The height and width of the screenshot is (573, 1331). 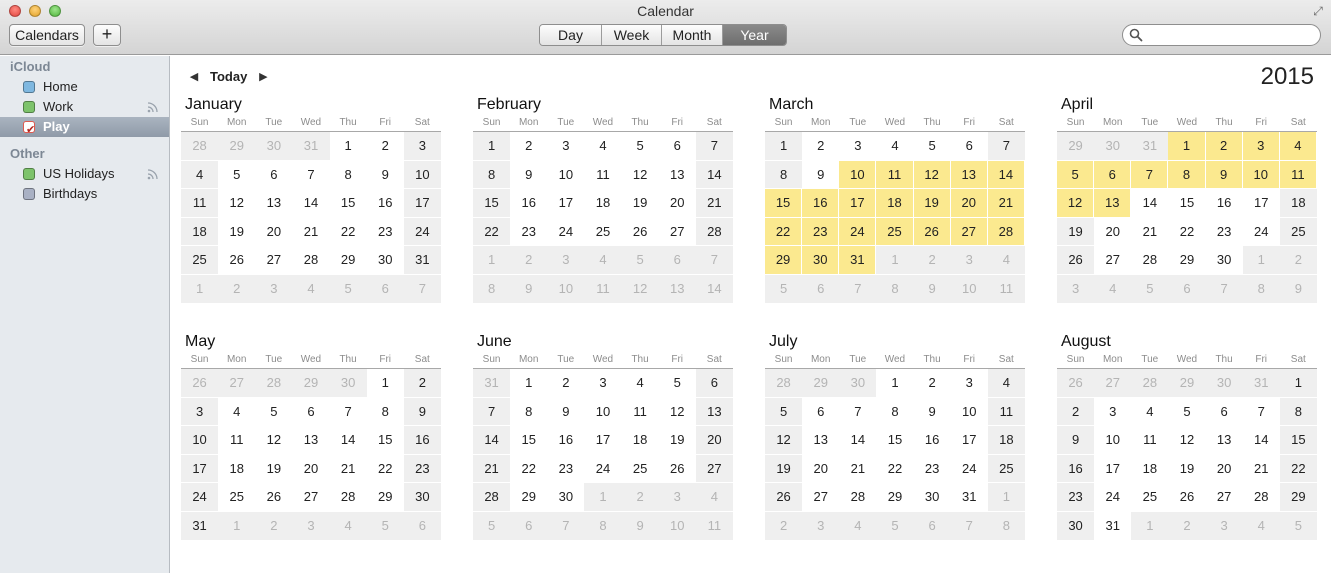 I want to click on day-cell: 16, so click(x=1076, y=469).